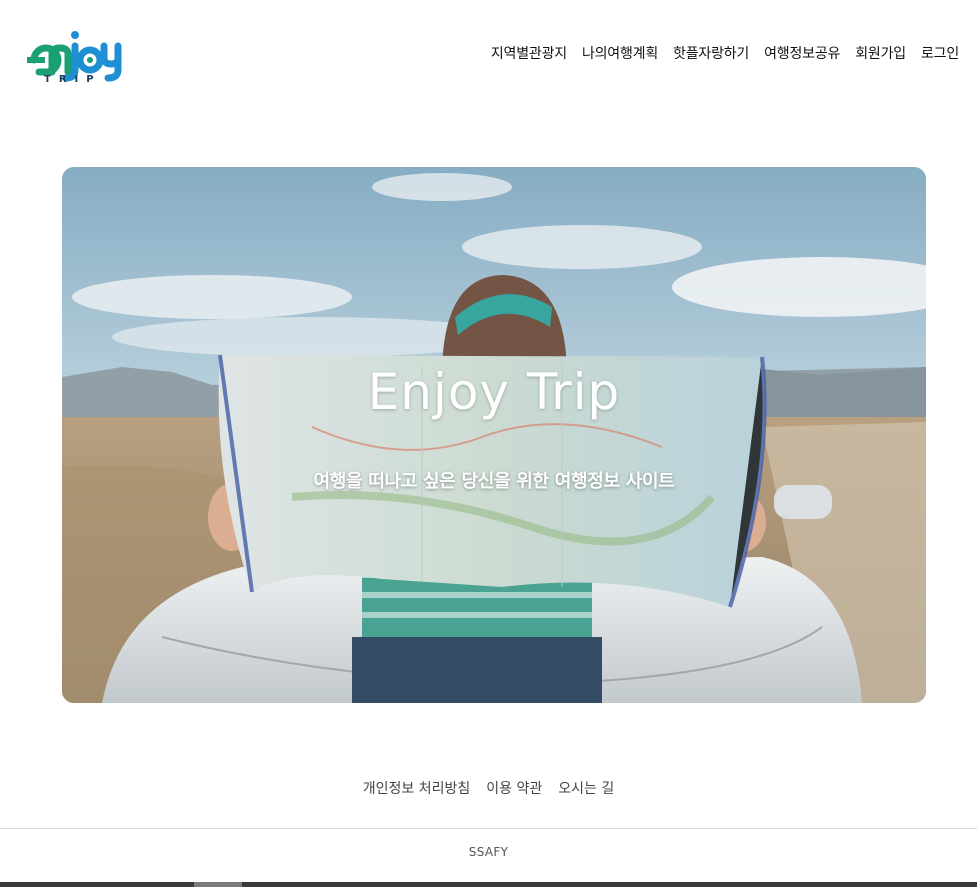  I want to click on hero-subtitle: 여행을 떠나고 싶은 당신을 위한 여행정보 사이트, so click(494, 481).